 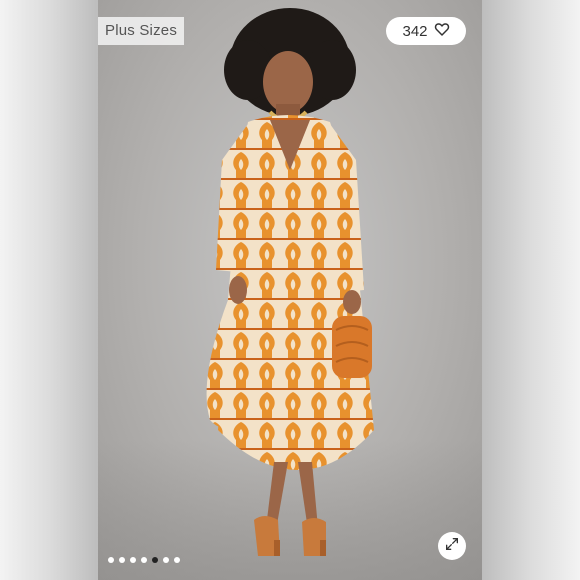 What do you see at coordinates (415, 31) in the screenshot?
I see `like-count: 342` at bounding box center [415, 31].